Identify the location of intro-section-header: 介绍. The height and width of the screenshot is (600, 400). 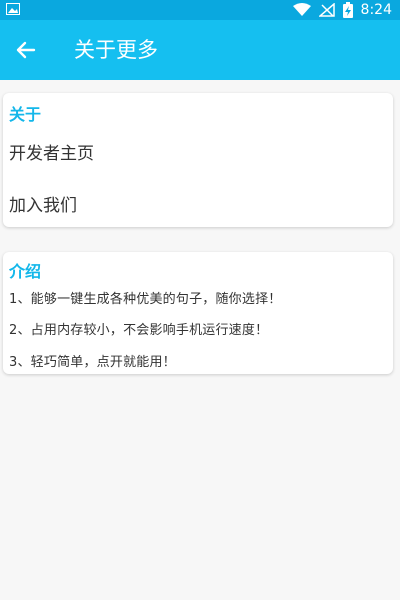
(25, 271).